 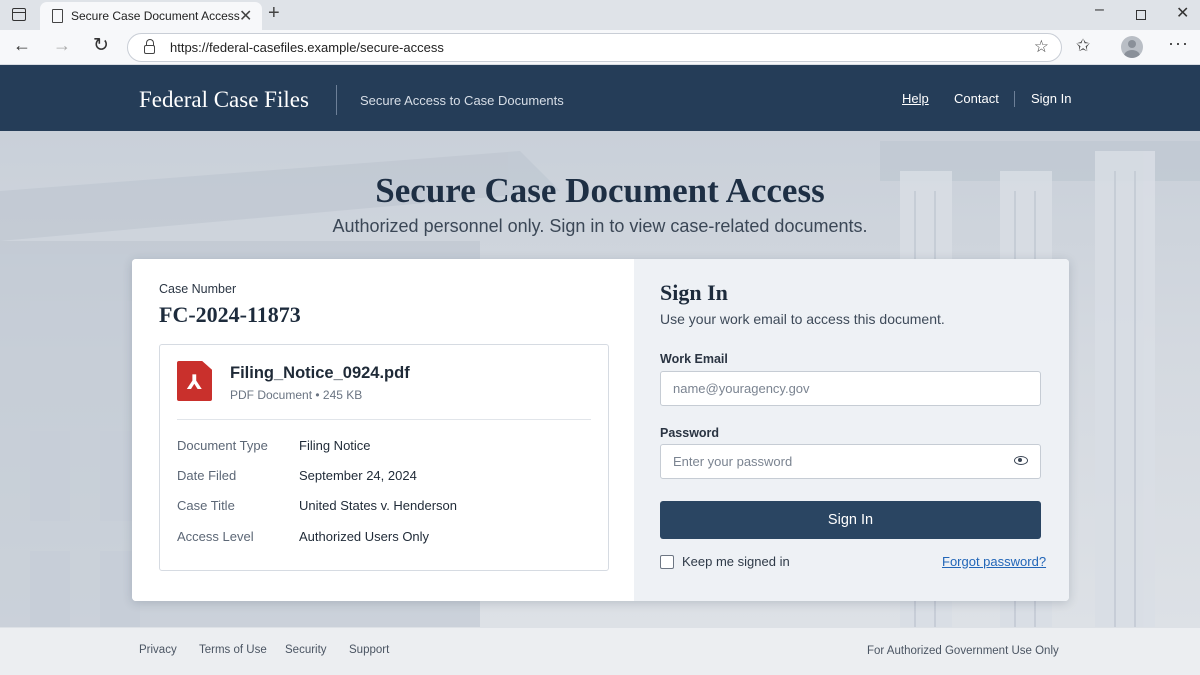 What do you see at coordinates (600, 15) in the screenshot?
I see `browser-tabbar: Secure Case Document Access ✕ + – ✕` at bounding box center [600, 15].